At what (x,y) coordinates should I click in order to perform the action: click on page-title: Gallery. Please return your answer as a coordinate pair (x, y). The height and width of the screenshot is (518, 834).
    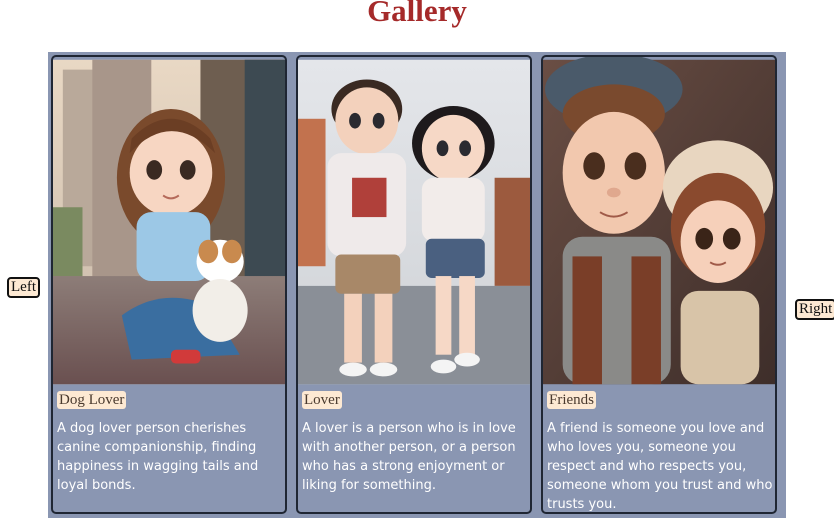
    Looking at the image, I should click on (417, 14).